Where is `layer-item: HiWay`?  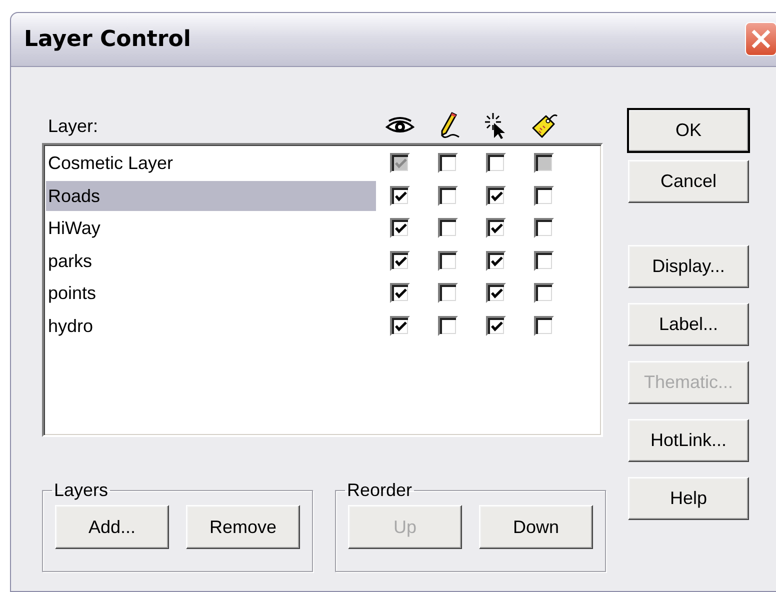
layer-item: HiWay is located at coordinates (211, 228).